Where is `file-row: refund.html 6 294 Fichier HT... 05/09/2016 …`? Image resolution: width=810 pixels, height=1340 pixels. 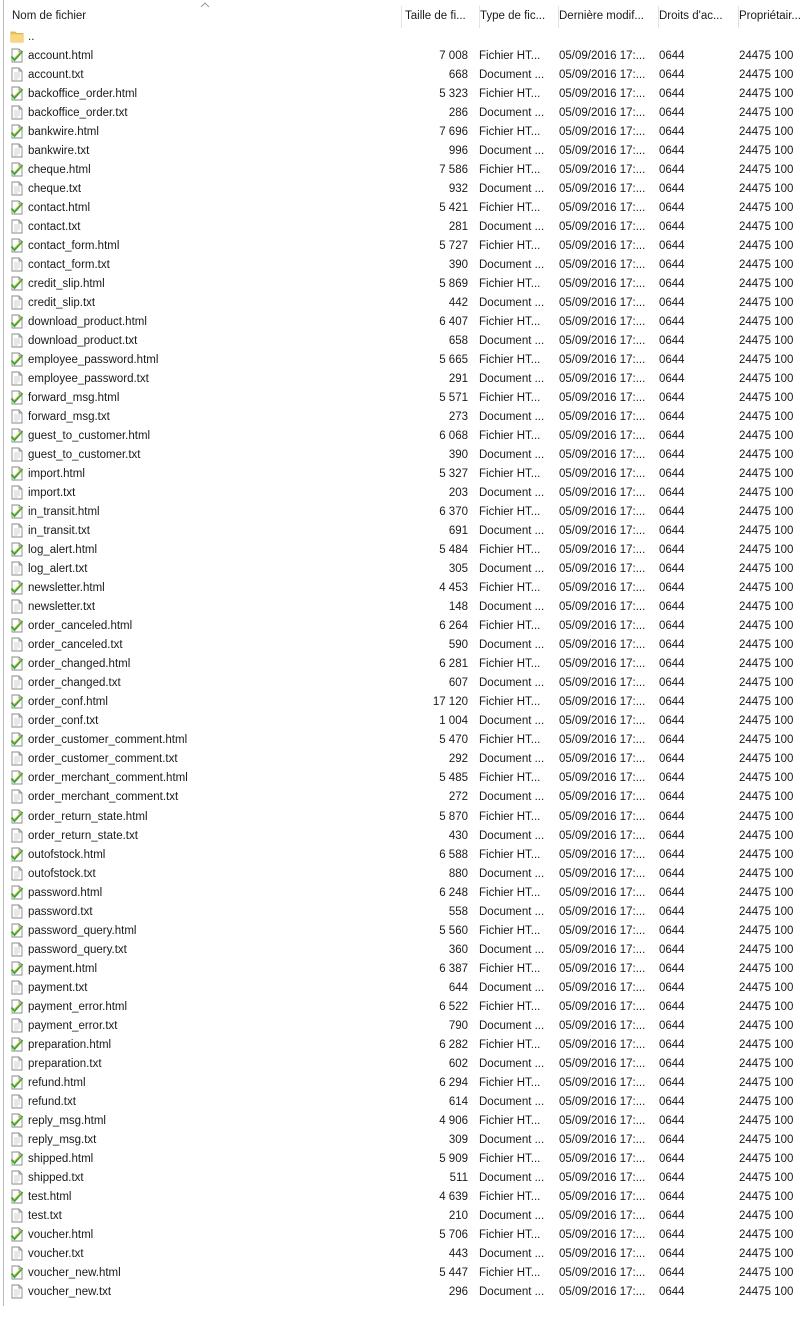 file-row: refund.html 6 294 Fichier HT... 05/09/2016 … is located at coordinates (407, 1083).